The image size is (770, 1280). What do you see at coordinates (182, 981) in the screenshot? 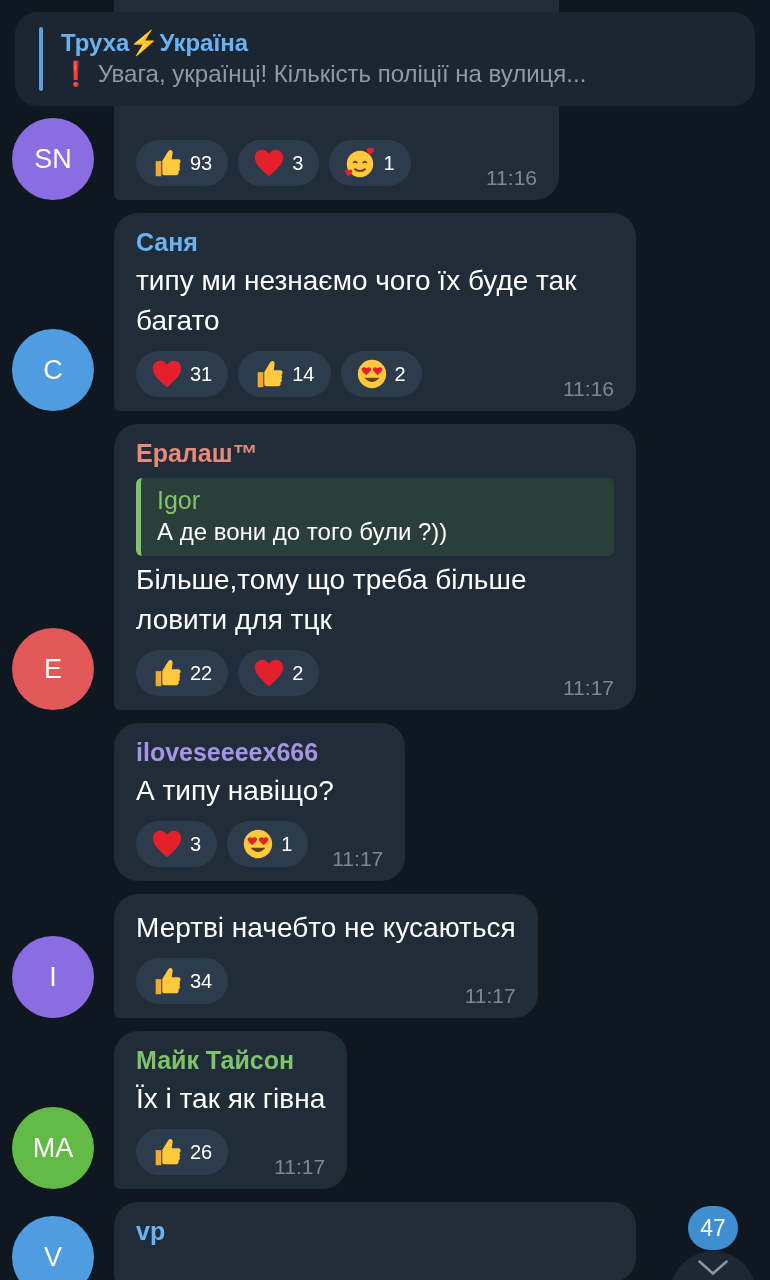
I see `reaction-chip: 34` at bounding box center [182, 981].